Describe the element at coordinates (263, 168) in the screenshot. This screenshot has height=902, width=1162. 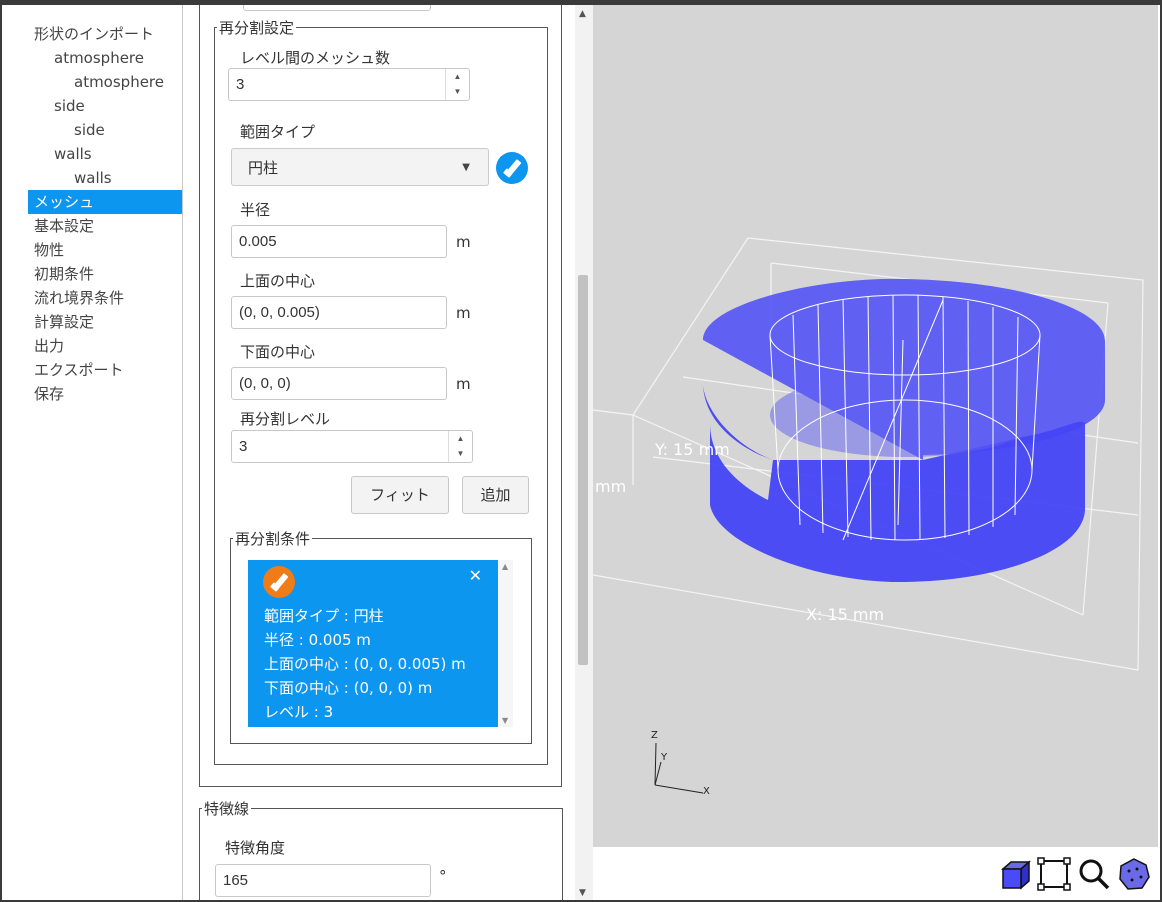
I see `range-type-value: 円柱` at that location.